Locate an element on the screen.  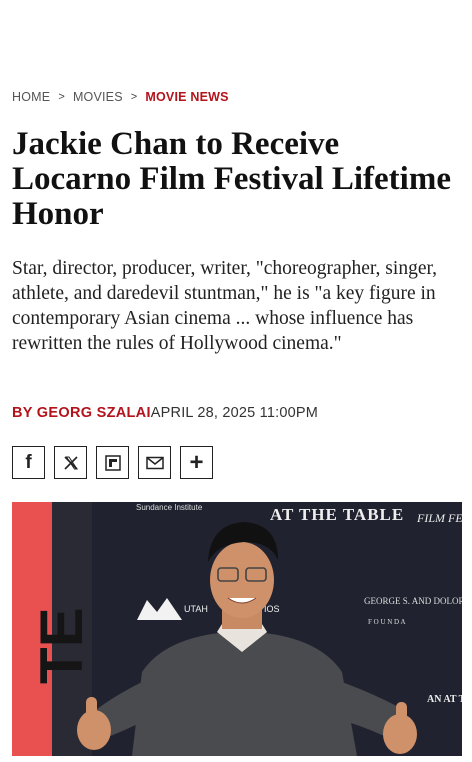
facebook-icon: f is located at coordinates (28, 462).